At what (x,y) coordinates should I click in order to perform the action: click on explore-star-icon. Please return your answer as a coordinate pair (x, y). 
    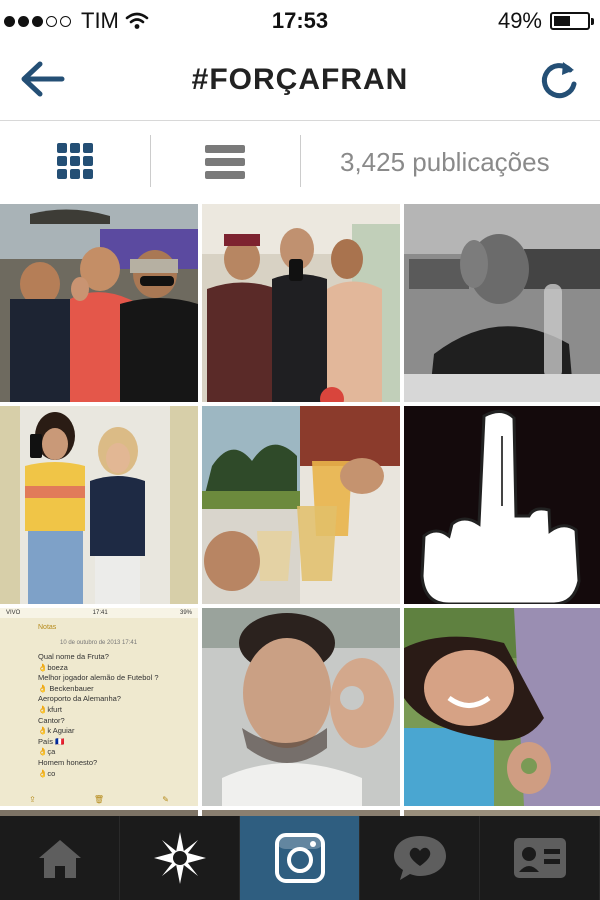
    Looking at the image, I should click on (179, 858).